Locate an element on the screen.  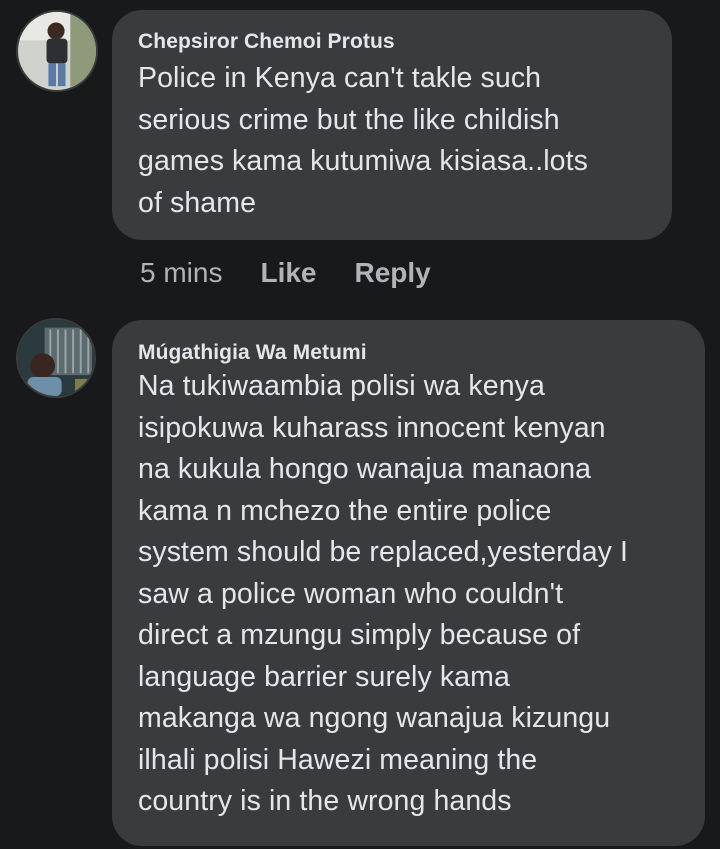
comment-author: Múgathigia Wa Metumi is located at coordinates (252, 353).